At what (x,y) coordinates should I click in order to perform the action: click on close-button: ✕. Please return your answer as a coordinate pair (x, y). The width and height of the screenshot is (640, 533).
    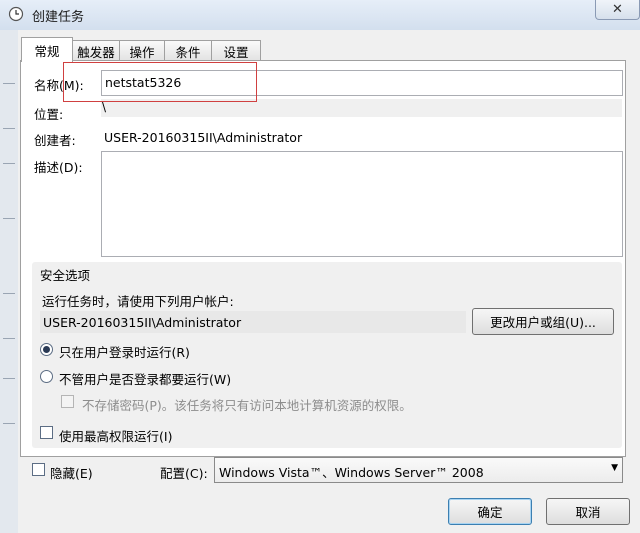
    Looking at the image, I should click on (617, 10).